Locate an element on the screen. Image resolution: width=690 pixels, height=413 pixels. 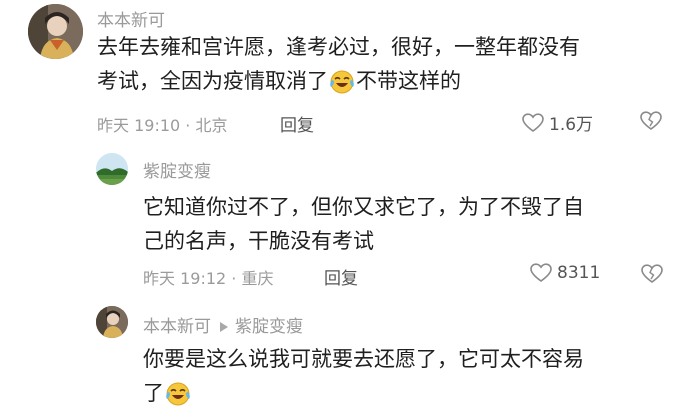
reply-text: 它知道你过不了，但你又求它了，为了不毁了自 己的名声，干脆没有考试 is located at coordinates (363, 224).